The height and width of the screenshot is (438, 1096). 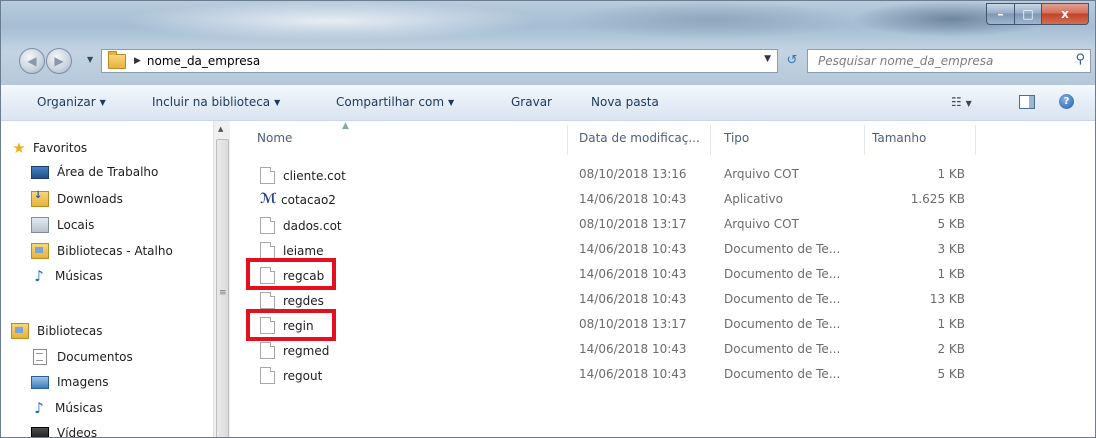 What do you see at coordinates (40, 199) in the screenshot?
I see `downloads-icon` at bounding box center [40, 199].